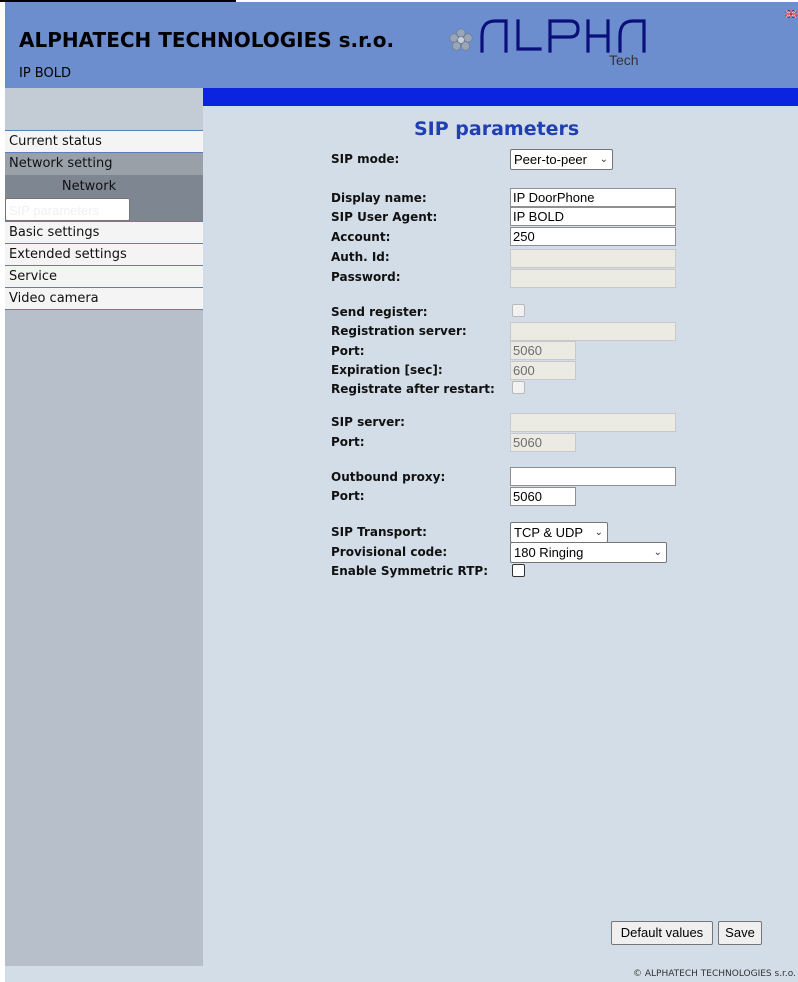 The width and height of the screenshot is (798, 982). Describe the element at coordinates (518, 570) in the screenshot. I see `symmetric-rtp-checkbox` at that location.